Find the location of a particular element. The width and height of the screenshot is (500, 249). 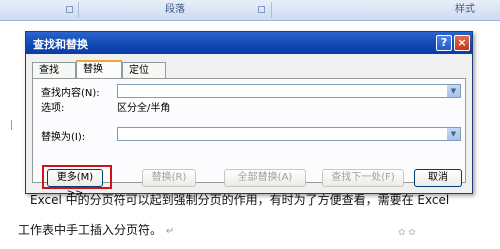

tab-find: 查找(D) is located at coordinates (54, 76).